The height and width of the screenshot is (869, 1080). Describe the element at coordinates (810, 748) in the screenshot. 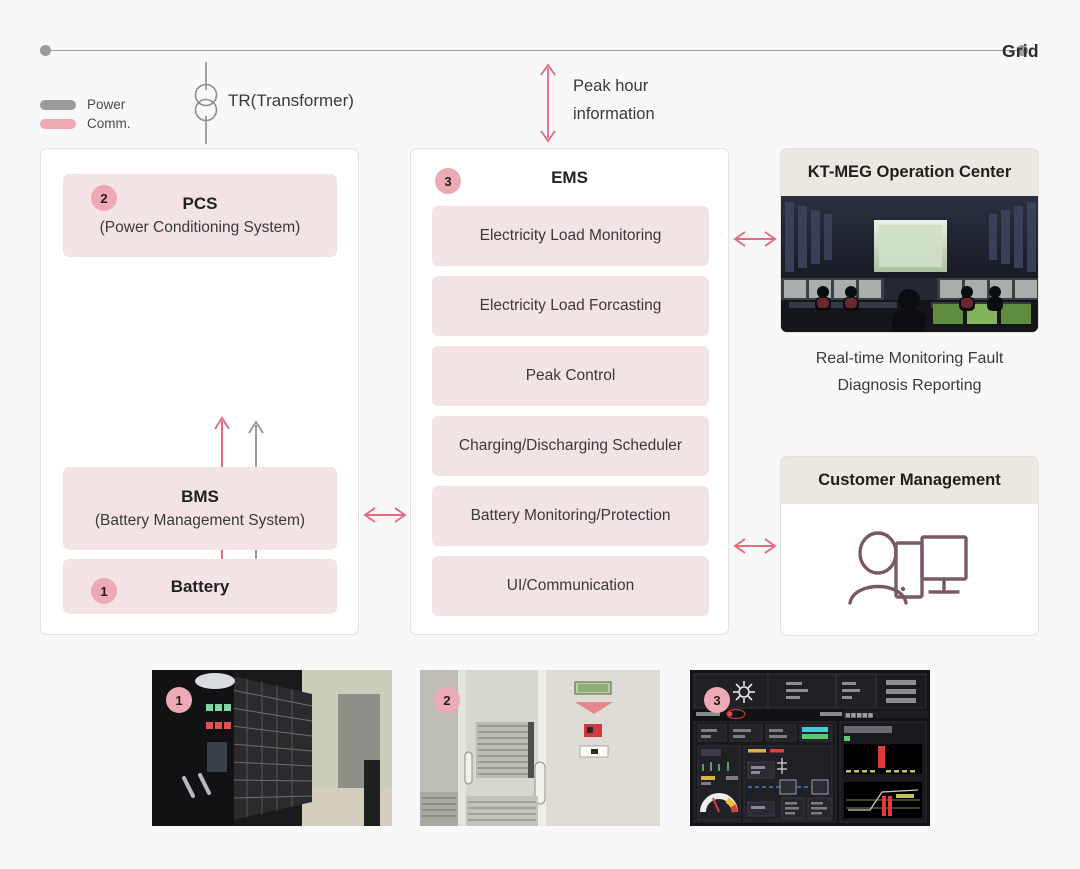

I see `ems-dashboard-photo: 3 ■■■■■` at that location.